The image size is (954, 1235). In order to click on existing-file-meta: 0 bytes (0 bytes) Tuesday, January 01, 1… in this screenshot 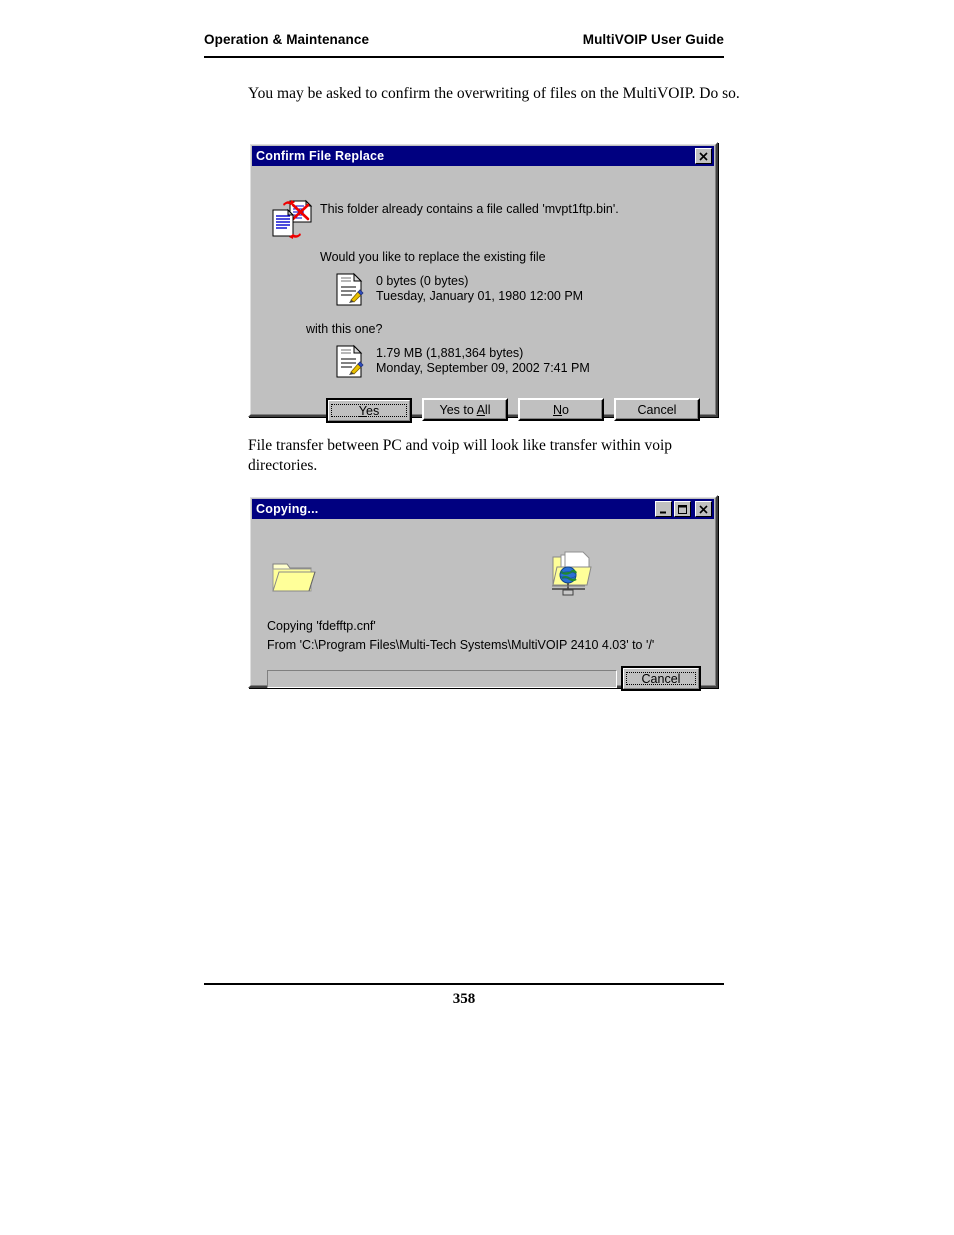, I will do `click(479, 288)`.